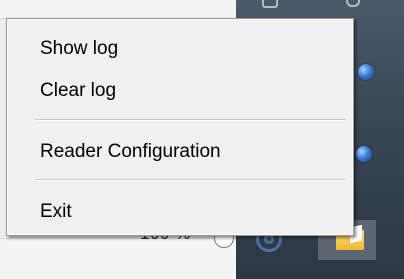 This screenshot has height=279, width=404. What do you see at coordinates (180, 212) in the screenshot?
I see `menu-item-exit: Exit` at bounding box center [180, 212].